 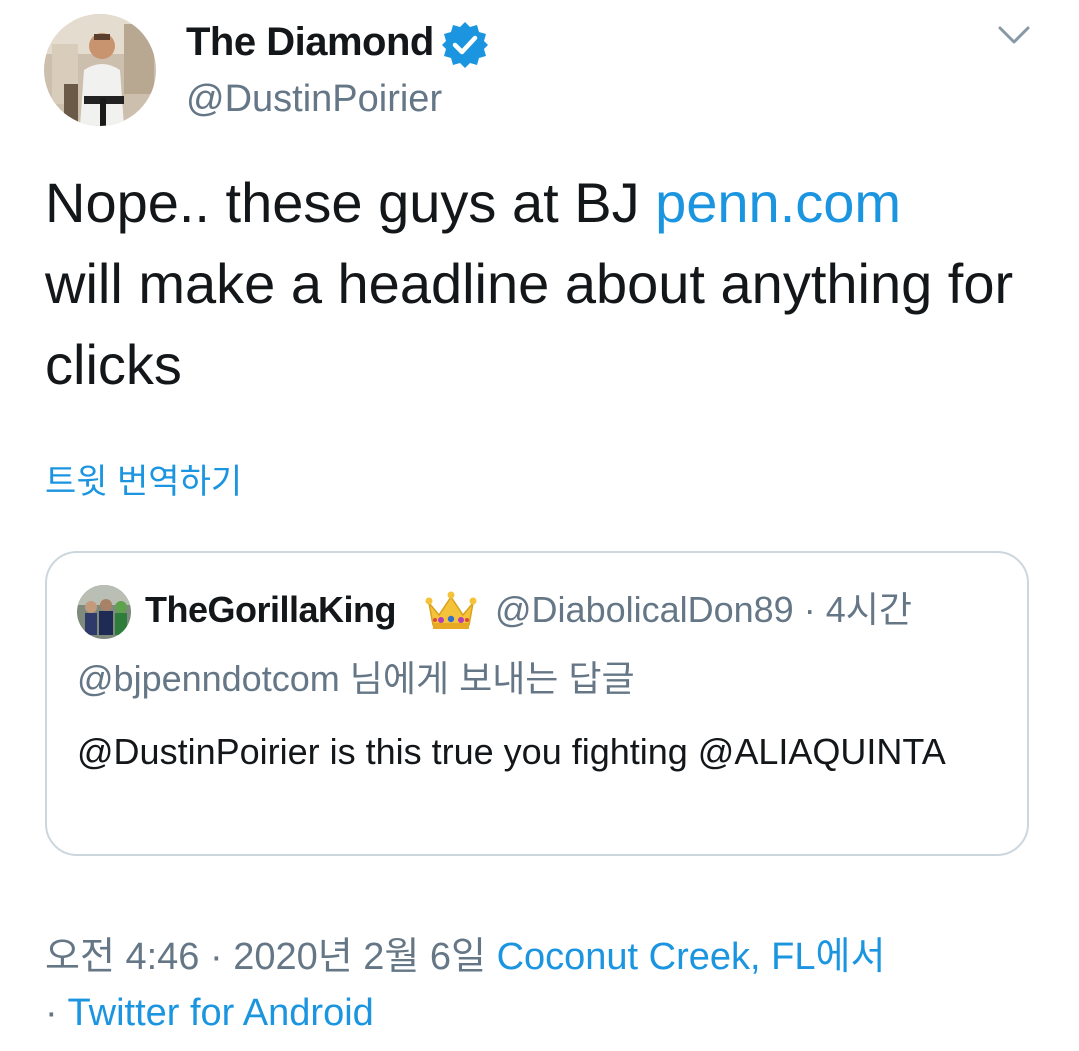 I want to click on author-handle: @DustinPoirier, so click(x=314, y=99).